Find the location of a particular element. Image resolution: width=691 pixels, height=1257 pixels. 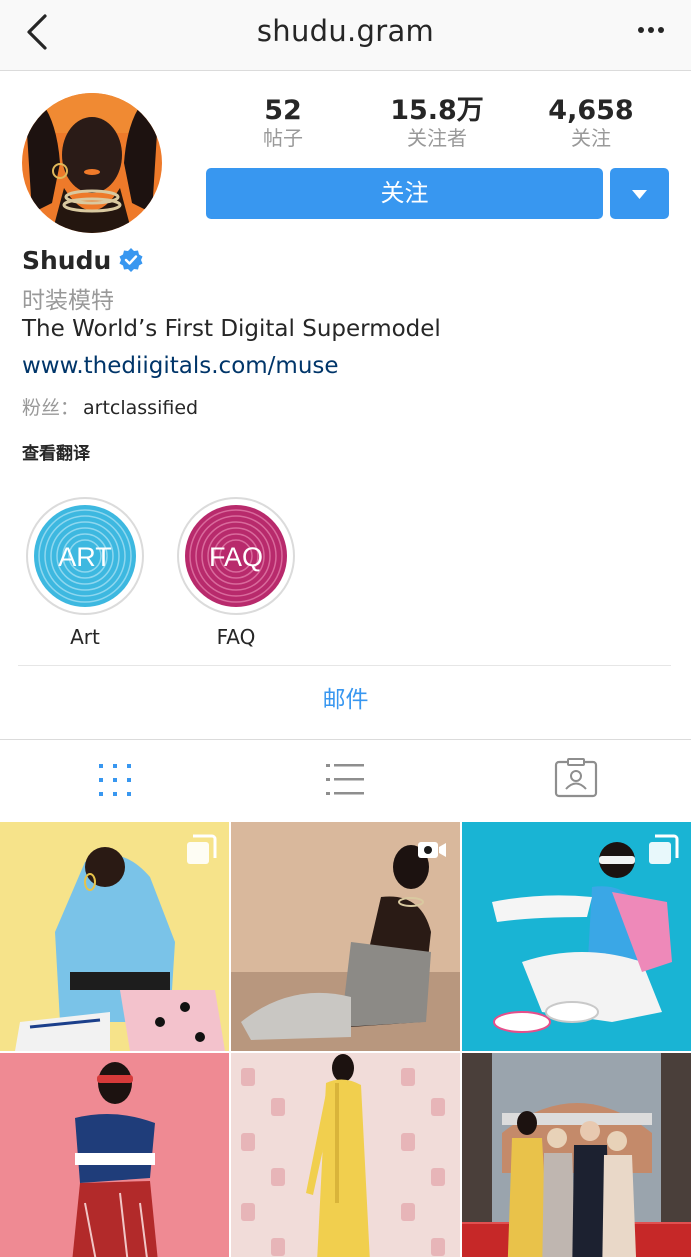

highlight-label-art: Art is located at coordinates (85, 637).